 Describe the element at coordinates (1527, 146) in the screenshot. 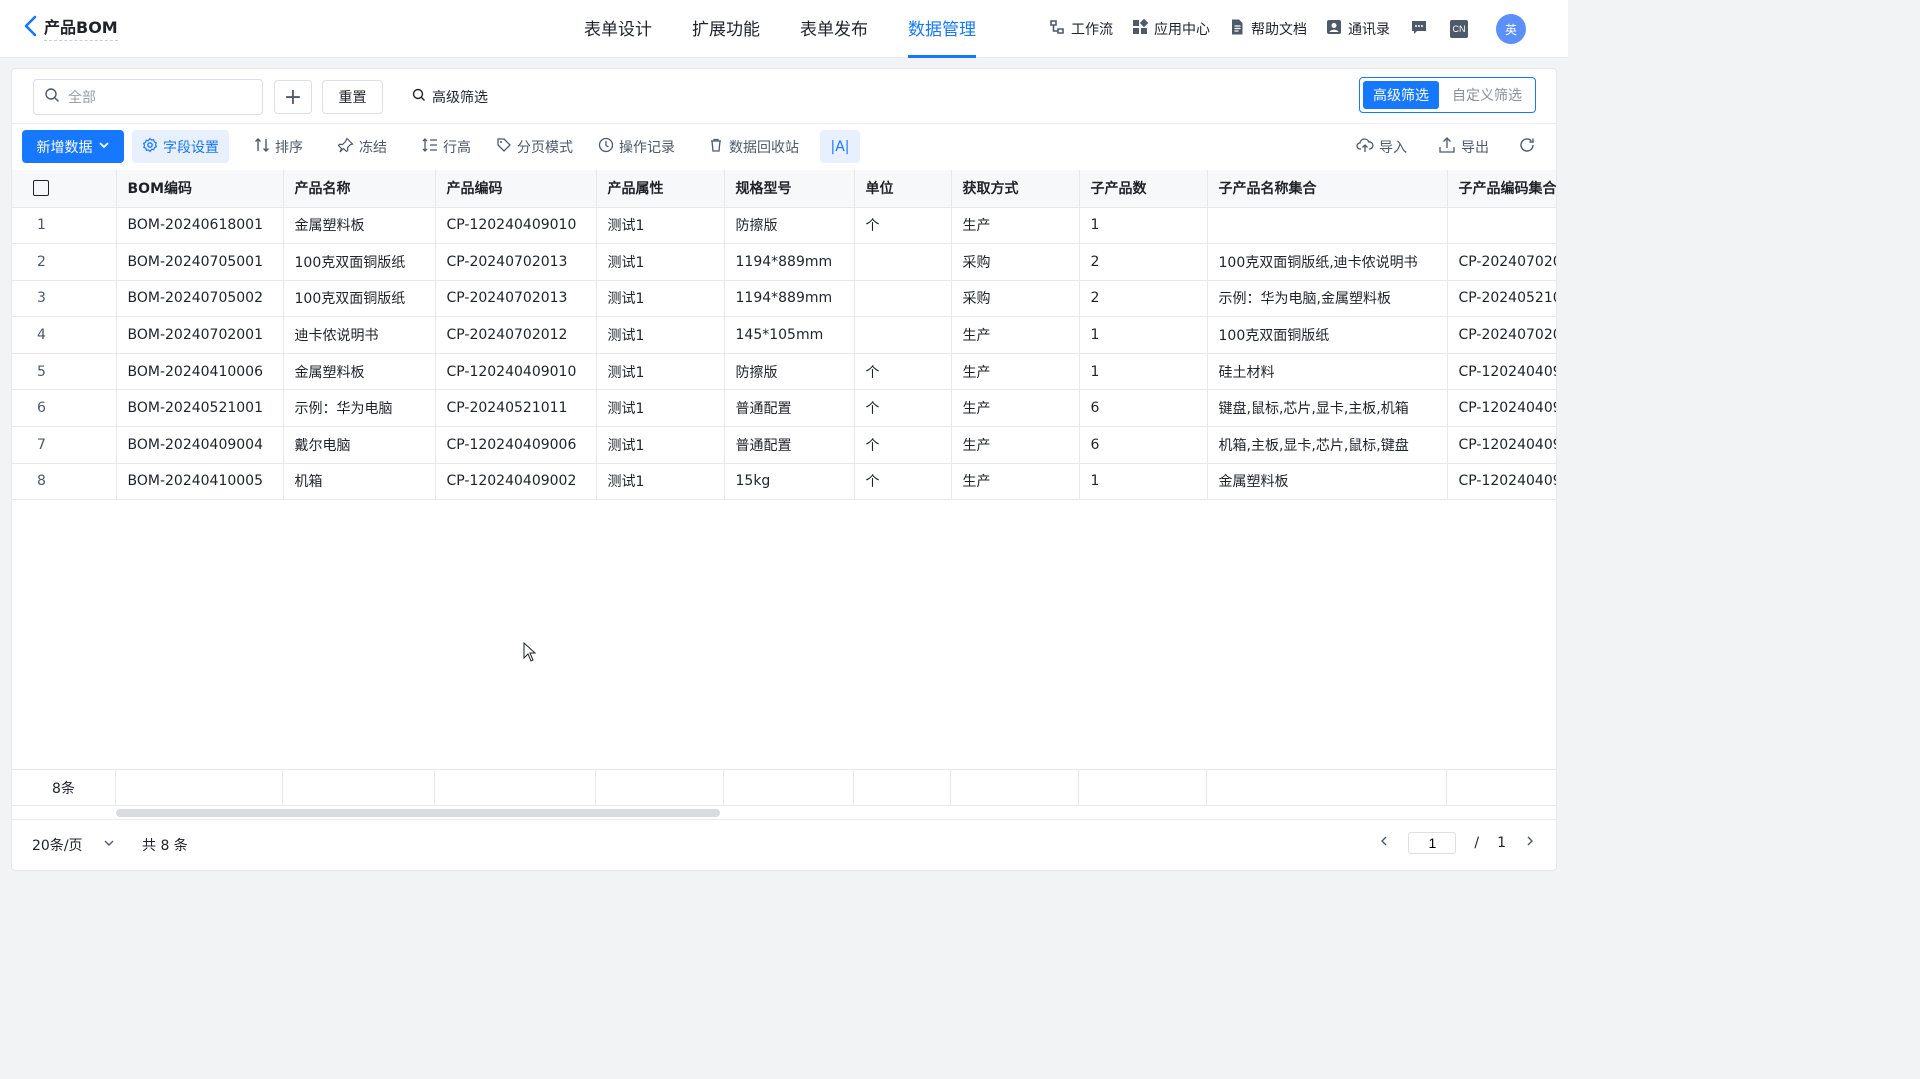

I see `refresh-button` at that location.